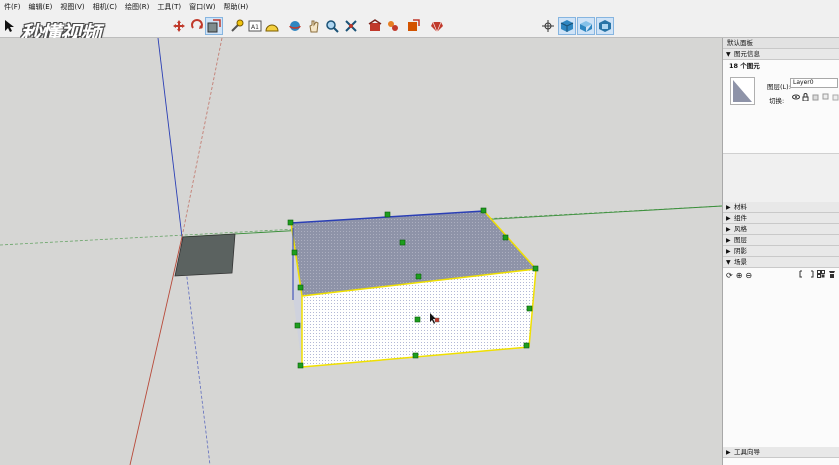 The height and width of the screenshot is (465, 839). What do you see at coordinates (747, 53) in the screenshot?
I see `entity-info-title: 图元信息` at bounding box center [747, 53].